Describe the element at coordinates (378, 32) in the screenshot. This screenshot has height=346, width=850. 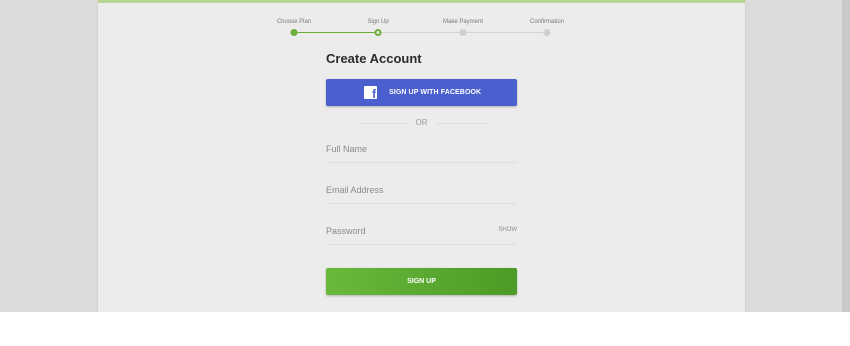
I see `step-dot-sign-up` at that location.